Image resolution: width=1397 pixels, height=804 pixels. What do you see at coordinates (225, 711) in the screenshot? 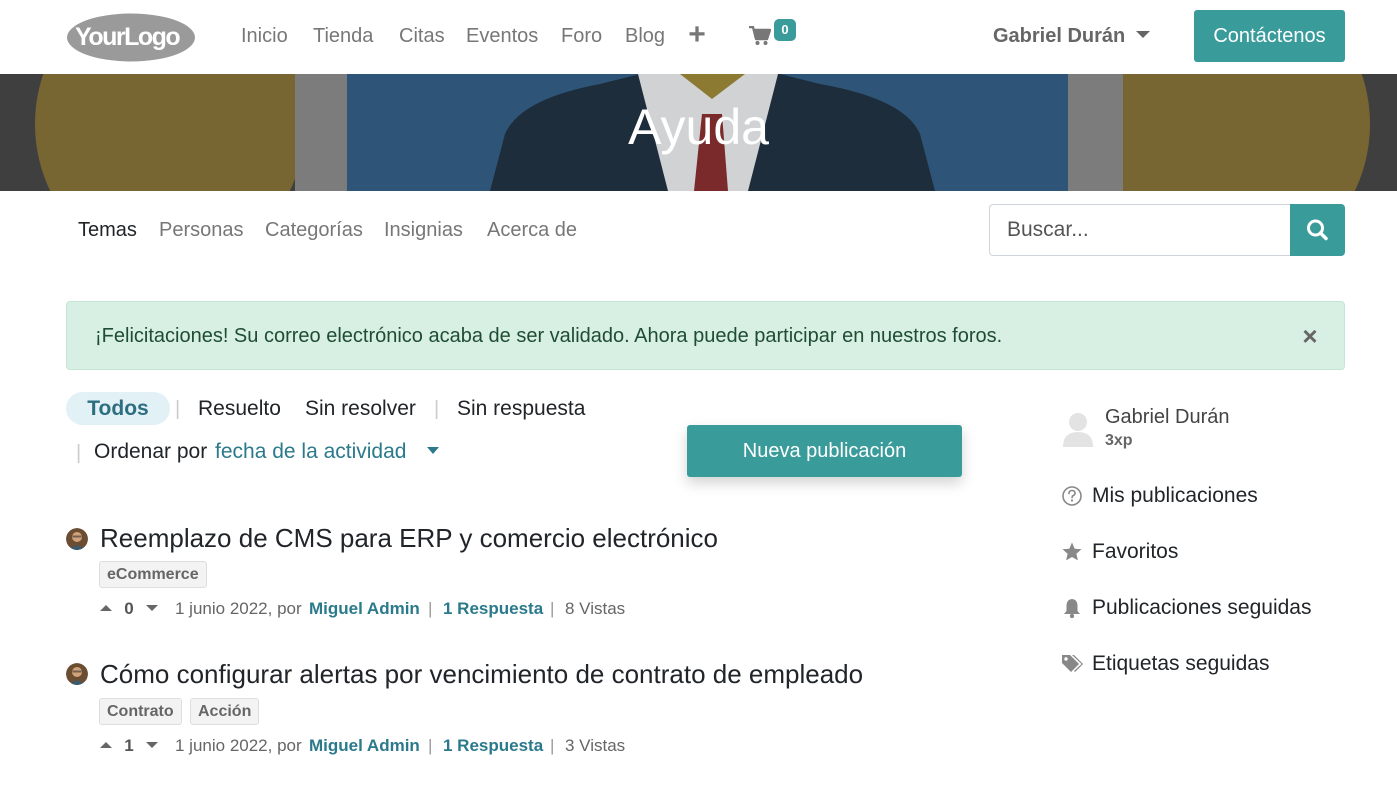
I see `post-tag: Acción` at bounding box center [225, 711].